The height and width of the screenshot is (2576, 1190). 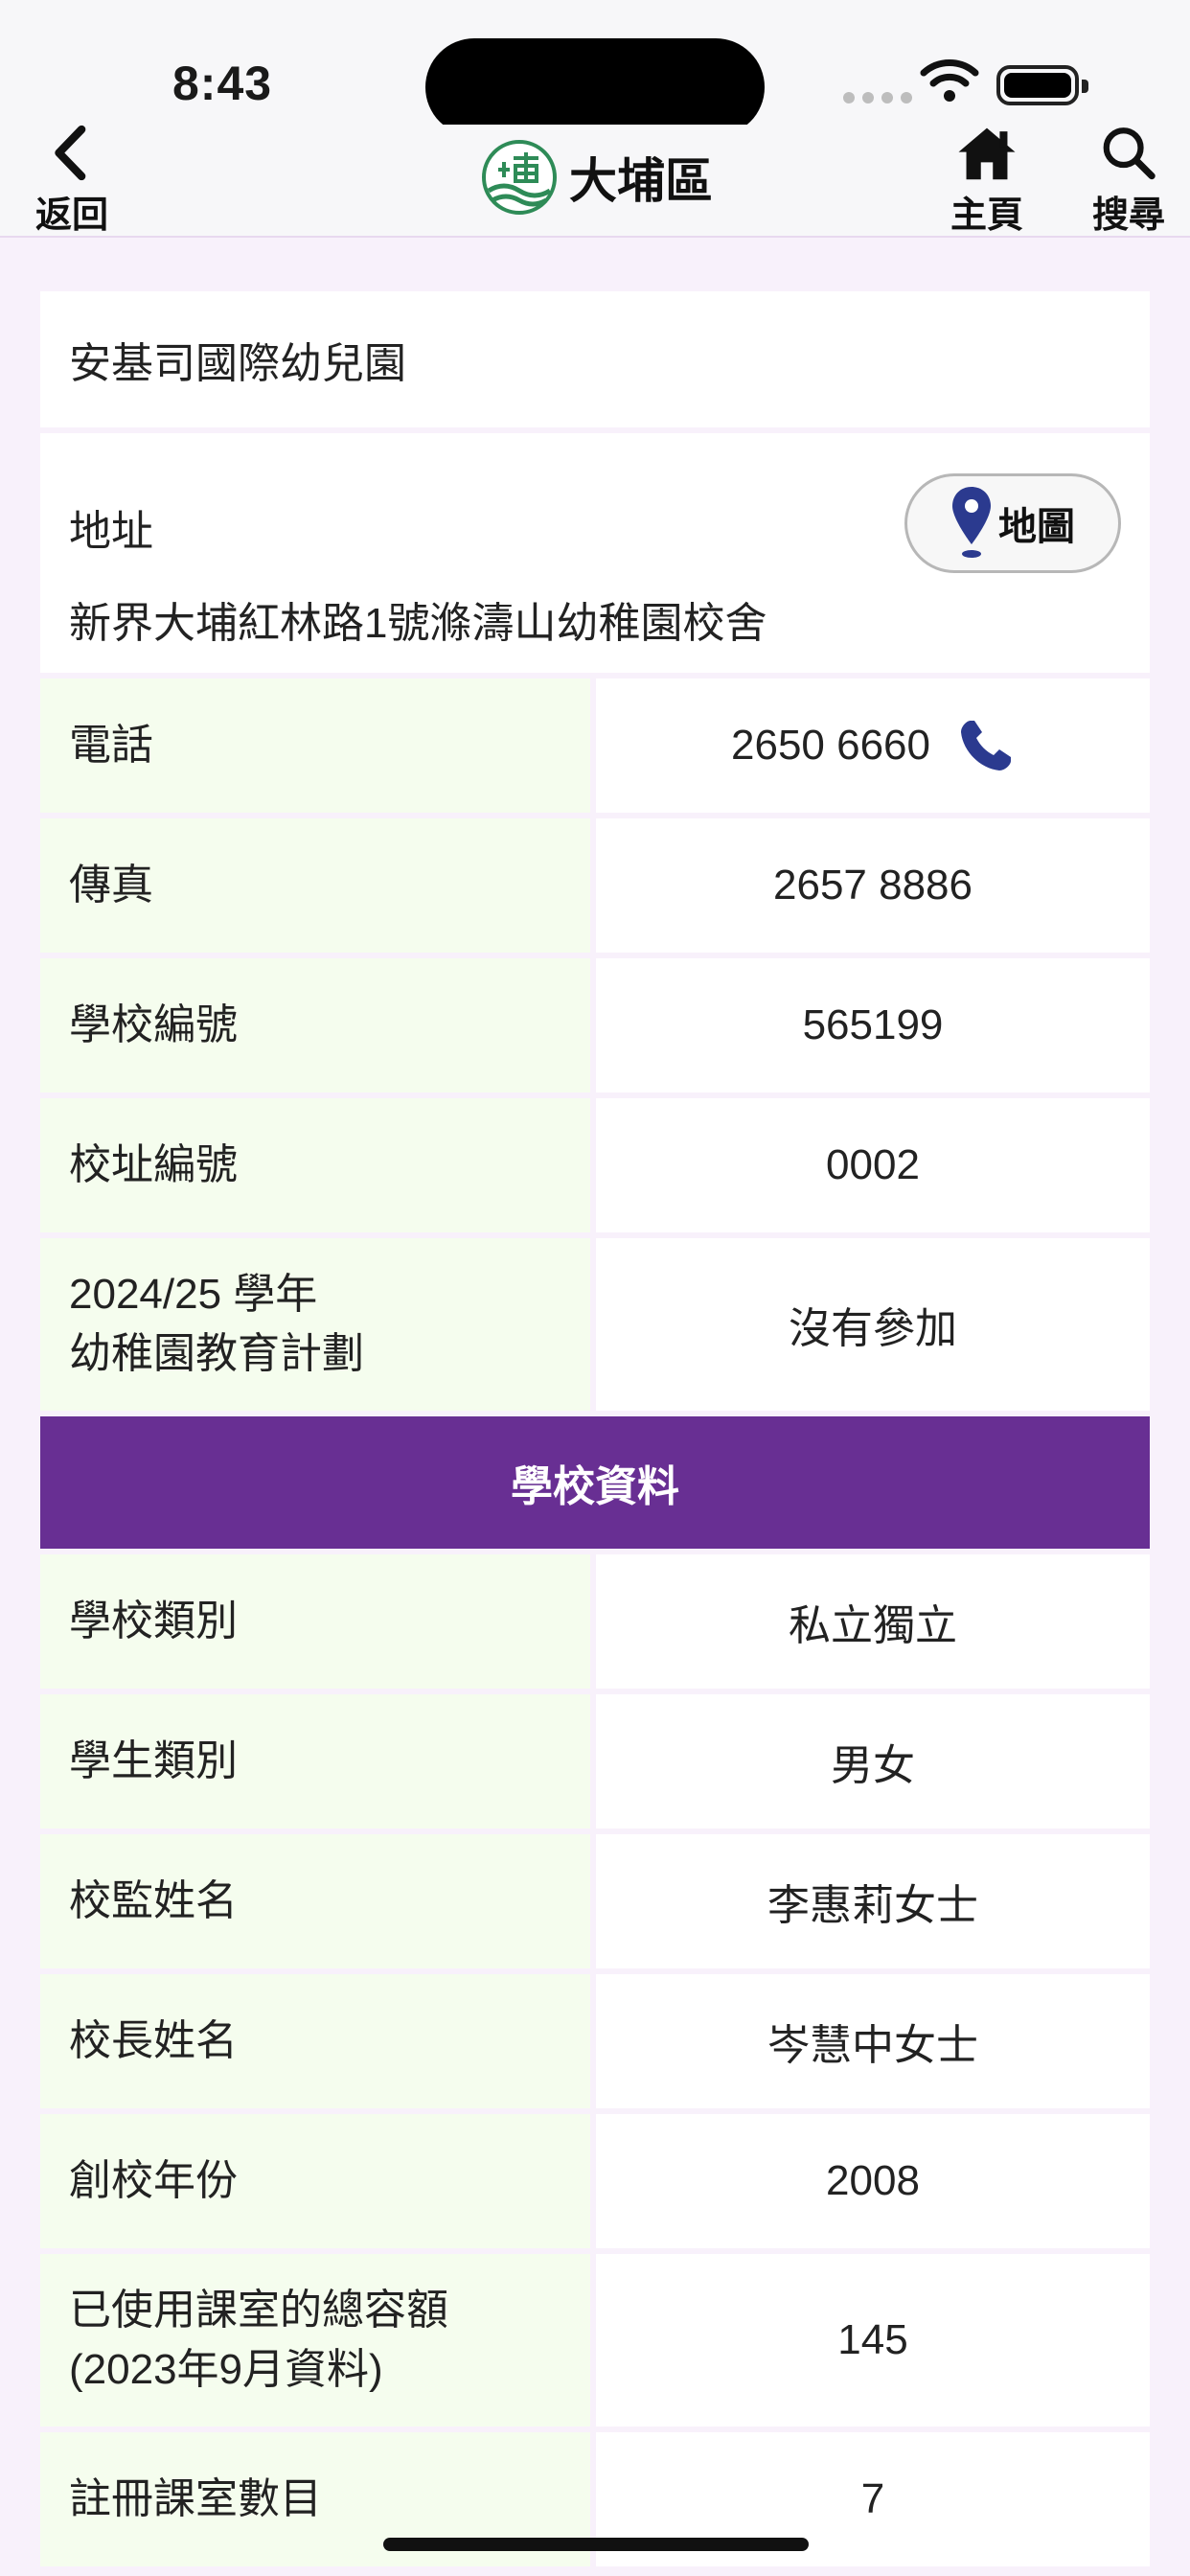 What do you see at coordinates (596, 2544) in the screenshot?
I see `home-indicator` at bounding box center [596, 2544].